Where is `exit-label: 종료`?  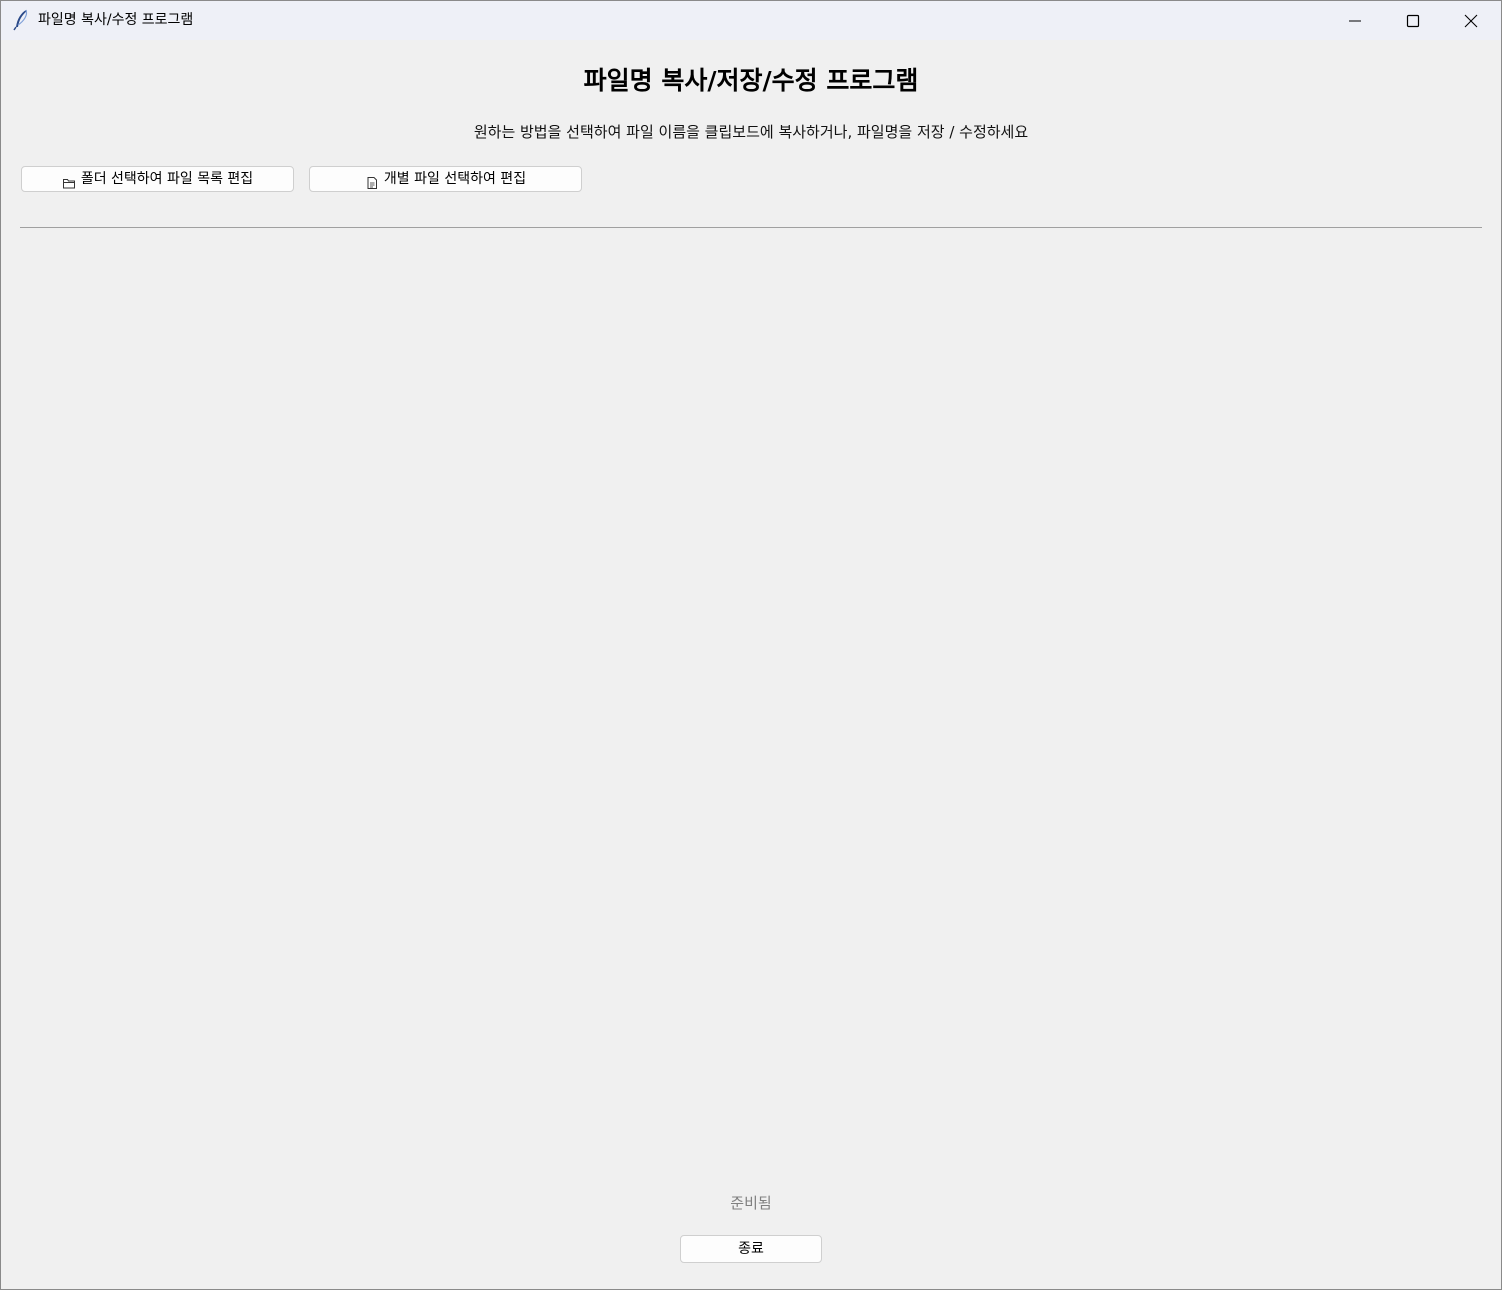 exit-label: 종료 is located at coordinates (751, 1249).